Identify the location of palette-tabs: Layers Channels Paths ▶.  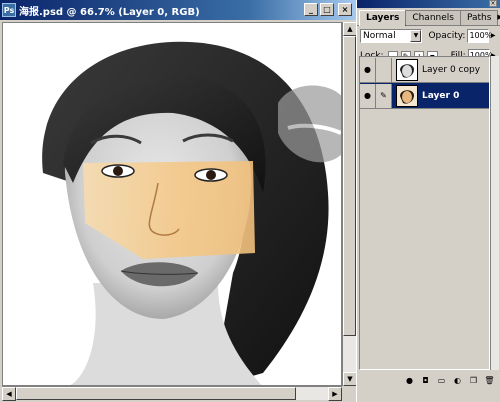
(428, 18).